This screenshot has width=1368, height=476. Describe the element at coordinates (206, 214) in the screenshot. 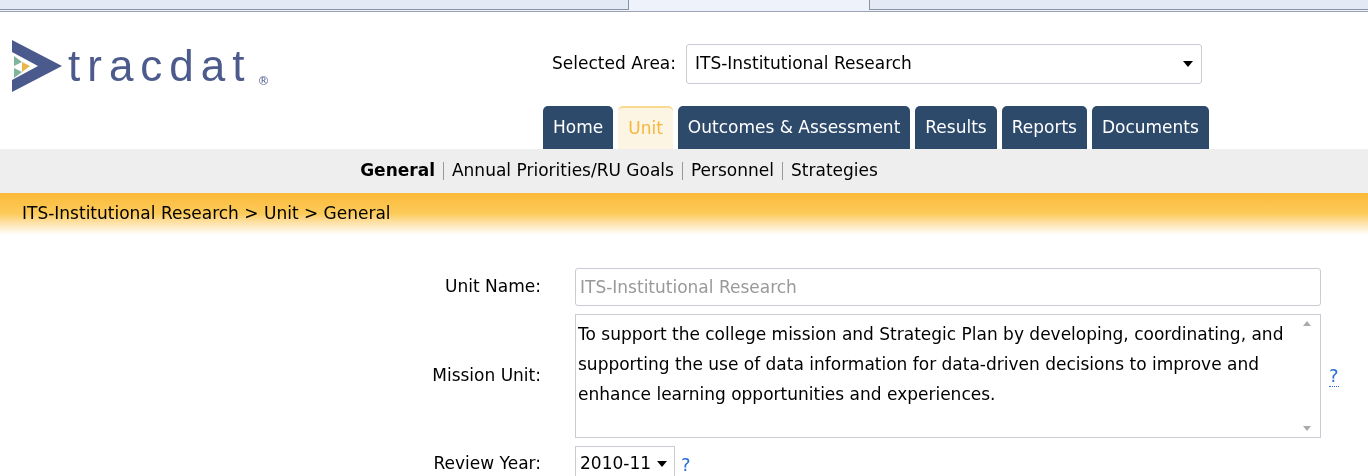

I see `breadcrumb: ITS-Institutional Research > Unit > General` at that location.